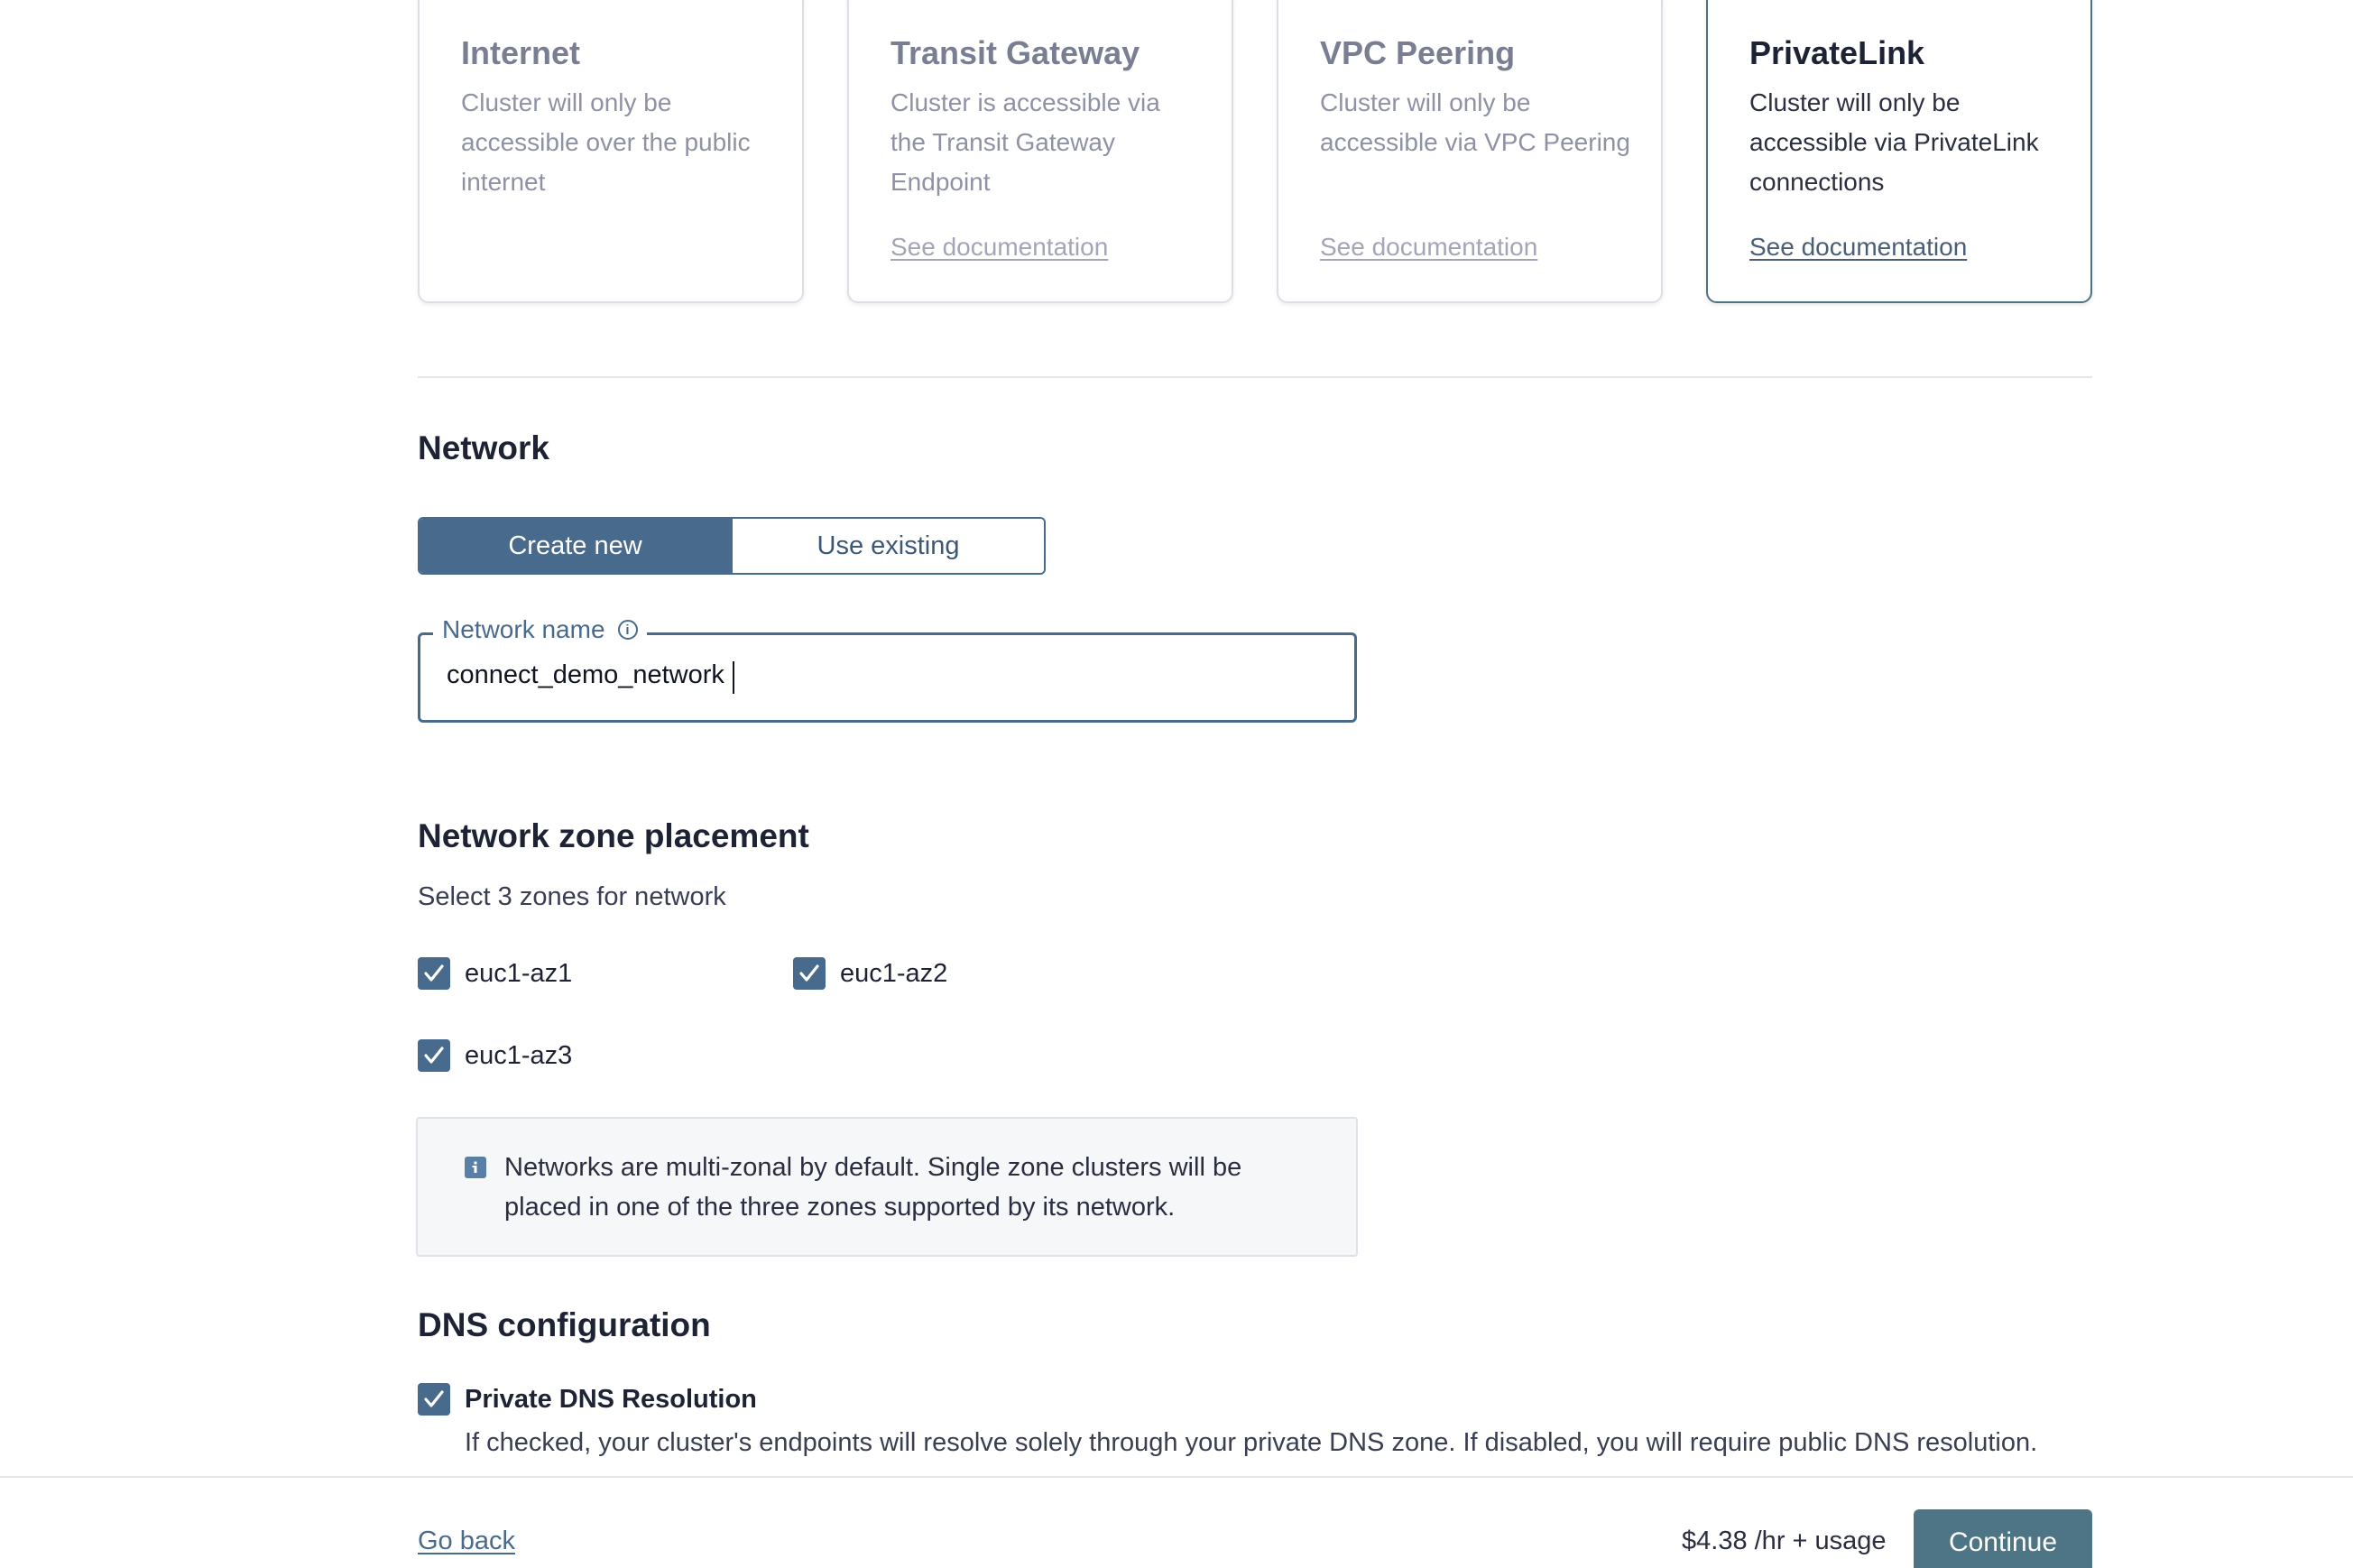 The image size is (2353, 1568). I want to click on zone-placement-title: Network zone placement, so click(613, 835).